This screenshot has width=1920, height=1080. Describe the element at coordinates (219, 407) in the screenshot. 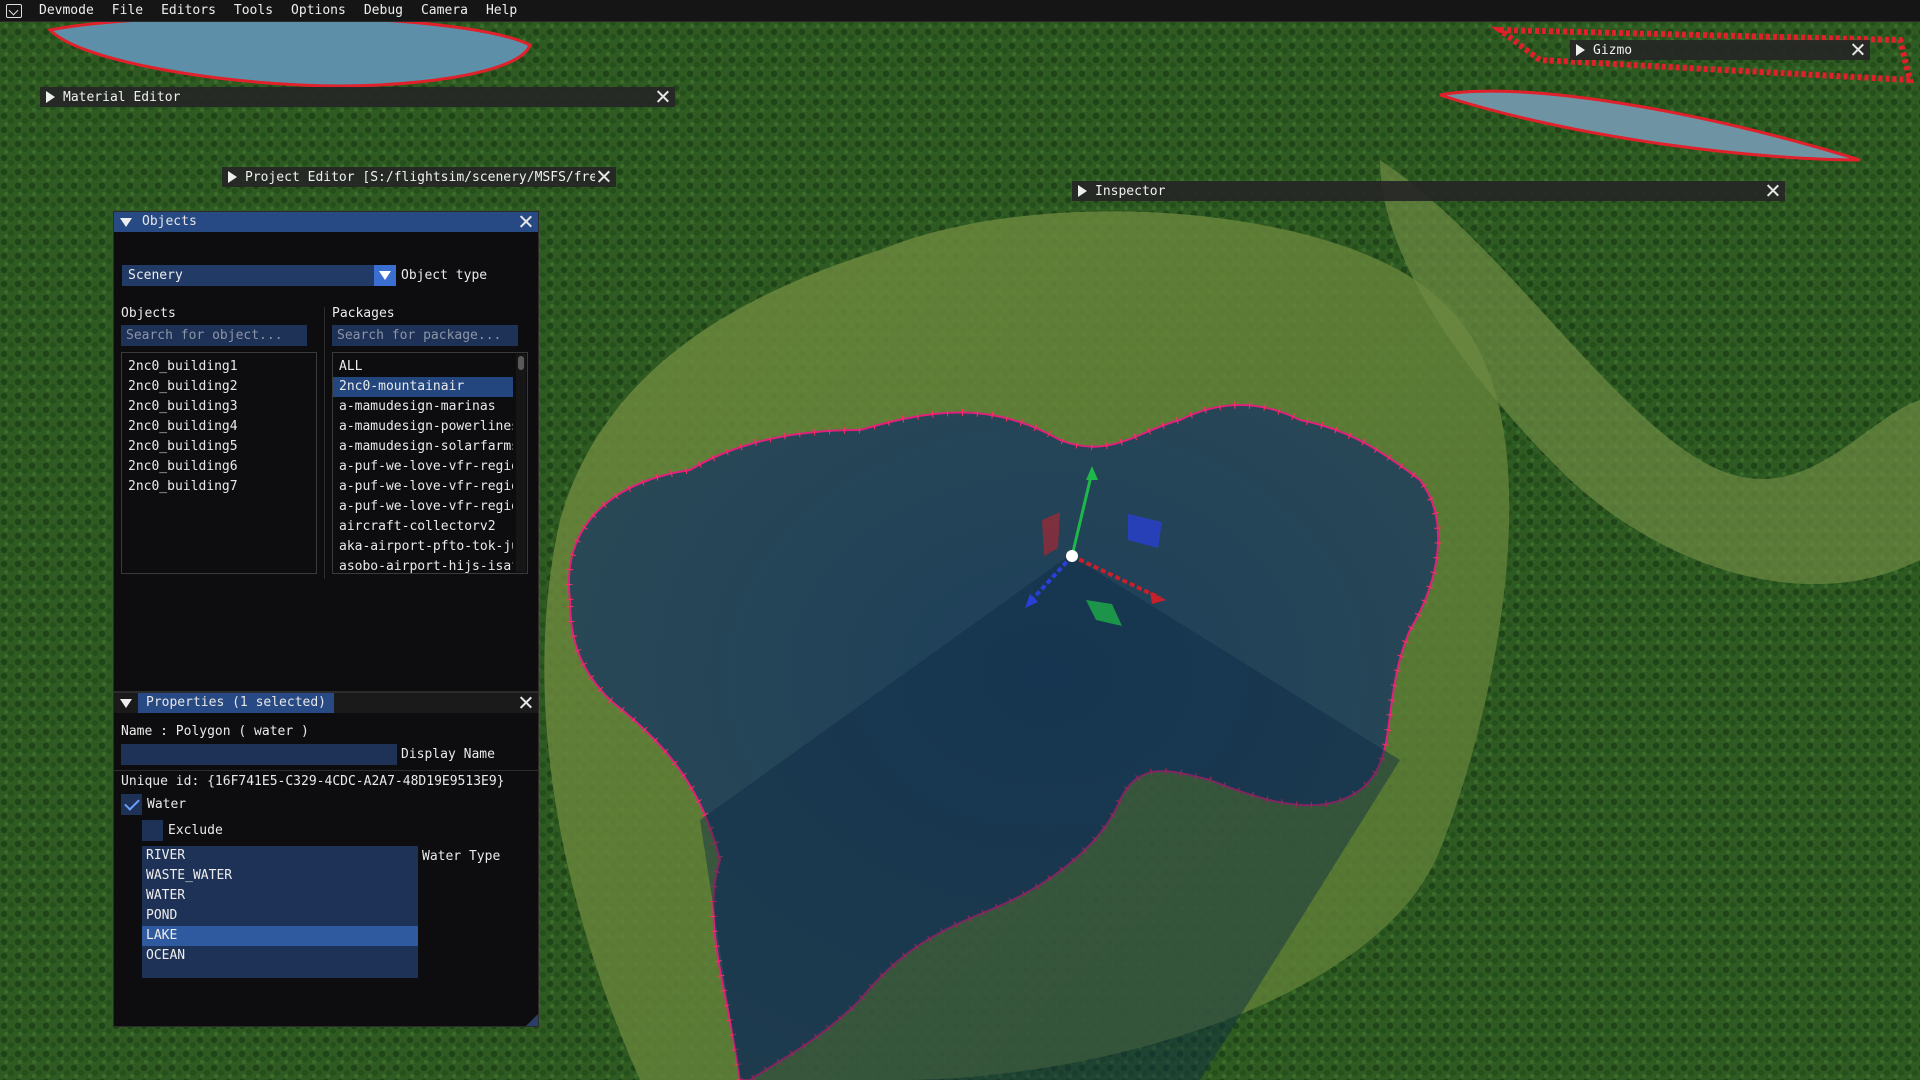

I see `list-item: 2nc0_building3` at that location.